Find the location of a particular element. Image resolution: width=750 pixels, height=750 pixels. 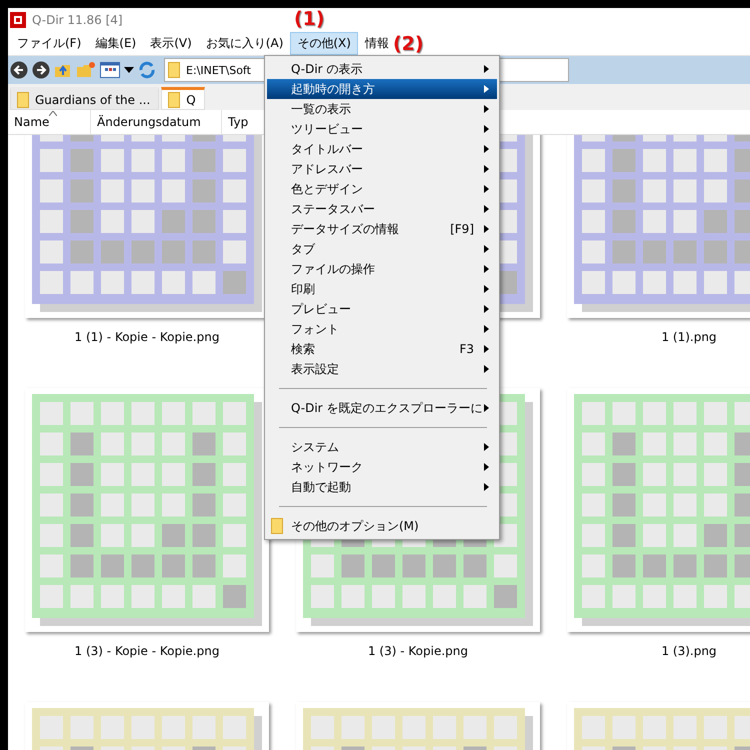

file-name: 1 (3).png is located at coordinates (689, 651).